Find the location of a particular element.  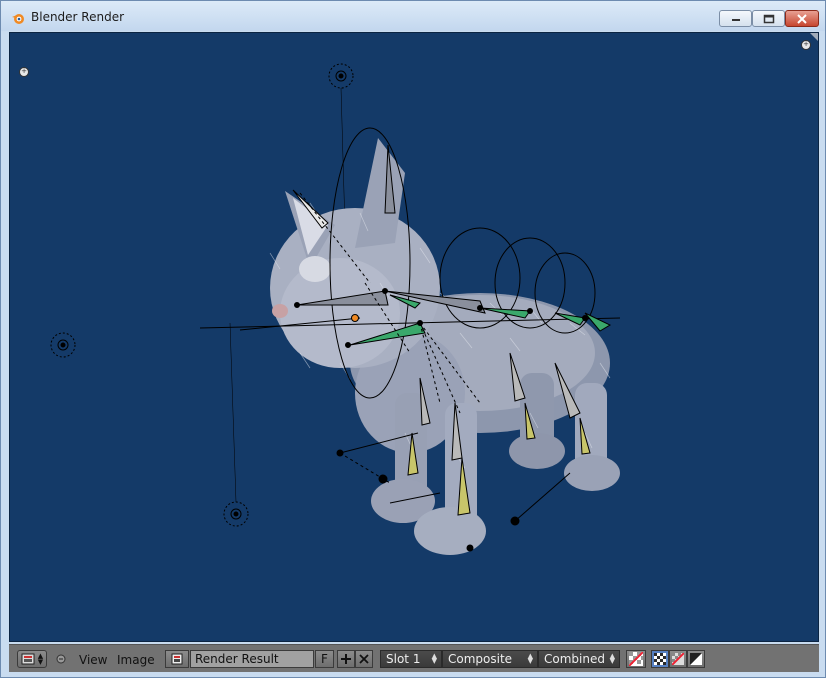

draw-z-buffer-button is located at coordinates (696, 659).